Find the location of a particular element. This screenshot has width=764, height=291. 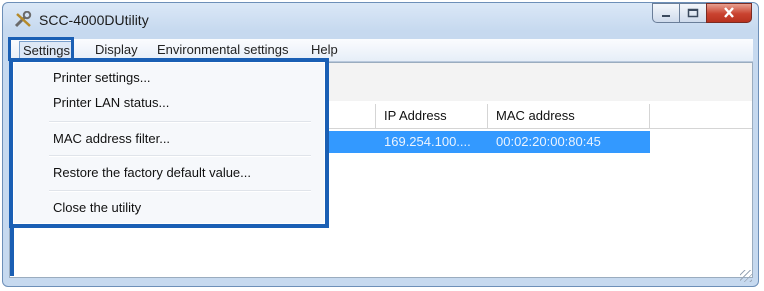

close-button is located at coordinates (729, 13).